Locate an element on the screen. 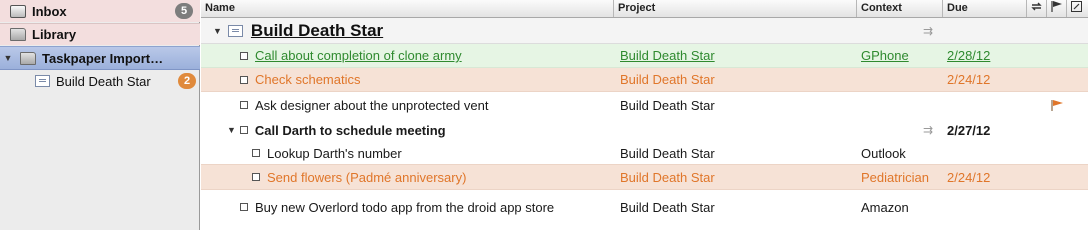  task-due: 2/28/12 is located at coordinates (986, 55).